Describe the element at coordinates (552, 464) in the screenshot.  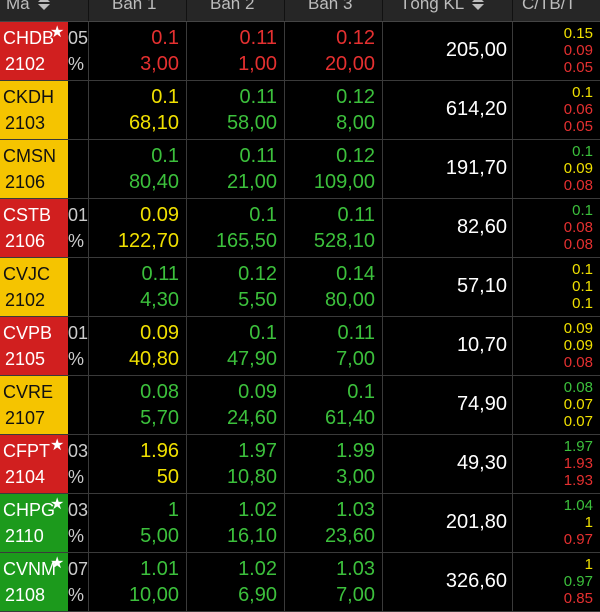
I see `ctbt-cell: 1.97 1.93 1.93` at that location.